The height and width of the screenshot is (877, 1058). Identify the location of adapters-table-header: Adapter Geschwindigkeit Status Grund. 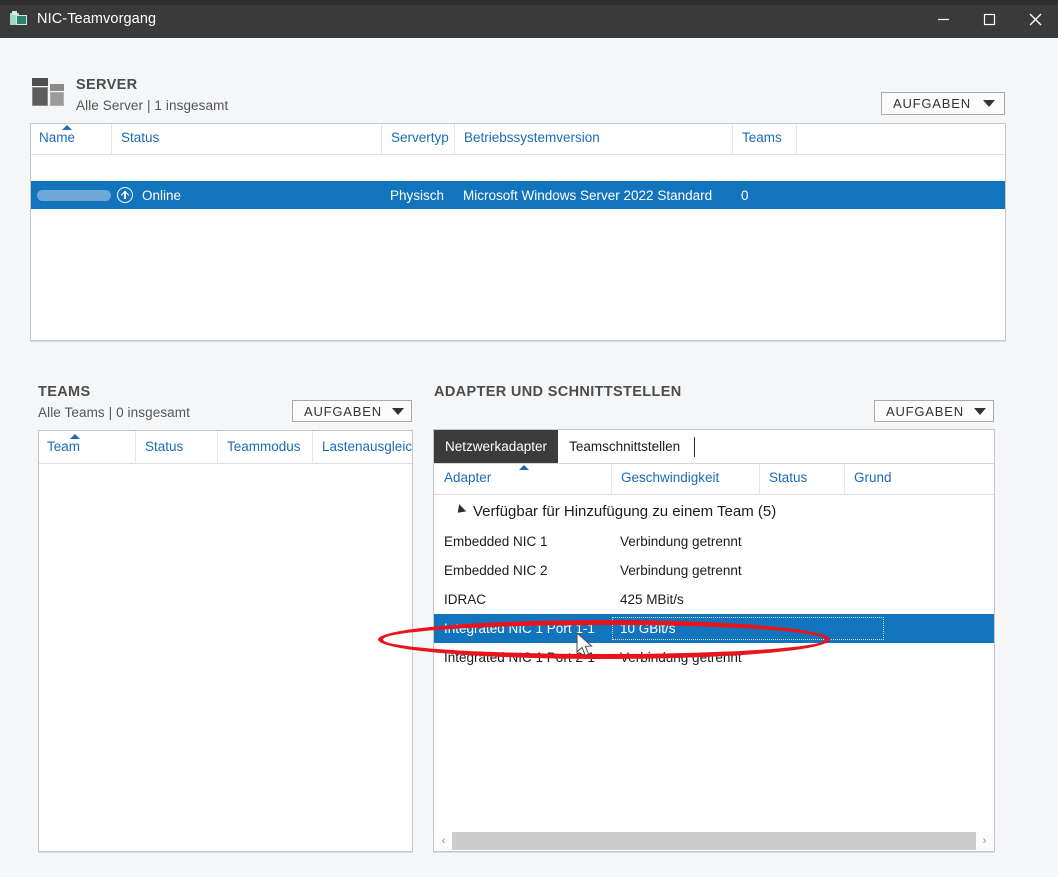
(714, 479).